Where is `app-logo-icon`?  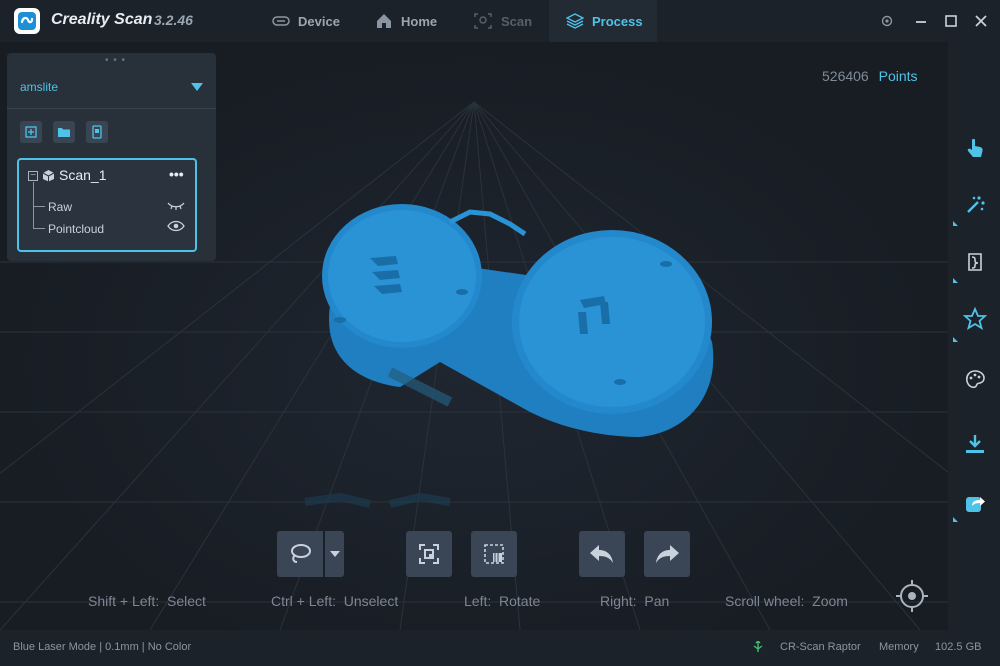 app-logo-icon is located at coordinates (27, 21).